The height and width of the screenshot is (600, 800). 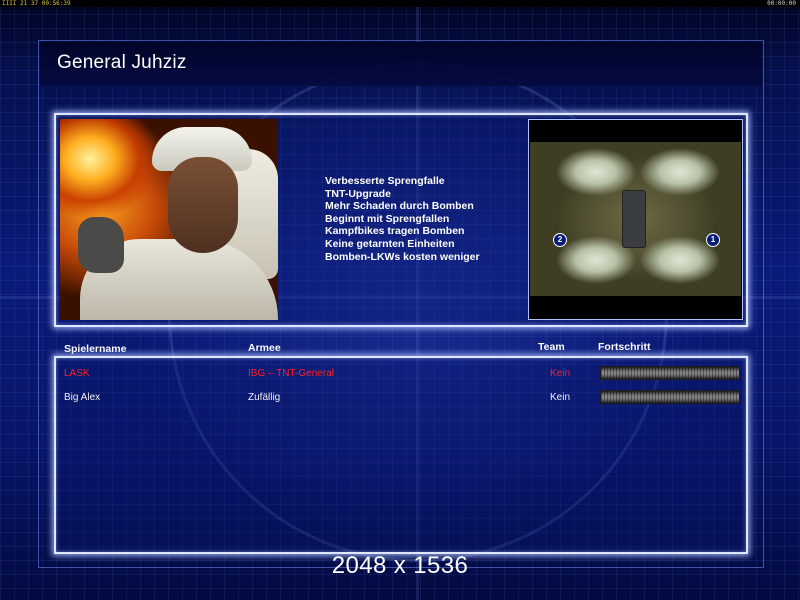 What do you see at coordinates (264, 397) in the screenshot?
I see `player-army: Zufällig` at bounding box center [264, 397].